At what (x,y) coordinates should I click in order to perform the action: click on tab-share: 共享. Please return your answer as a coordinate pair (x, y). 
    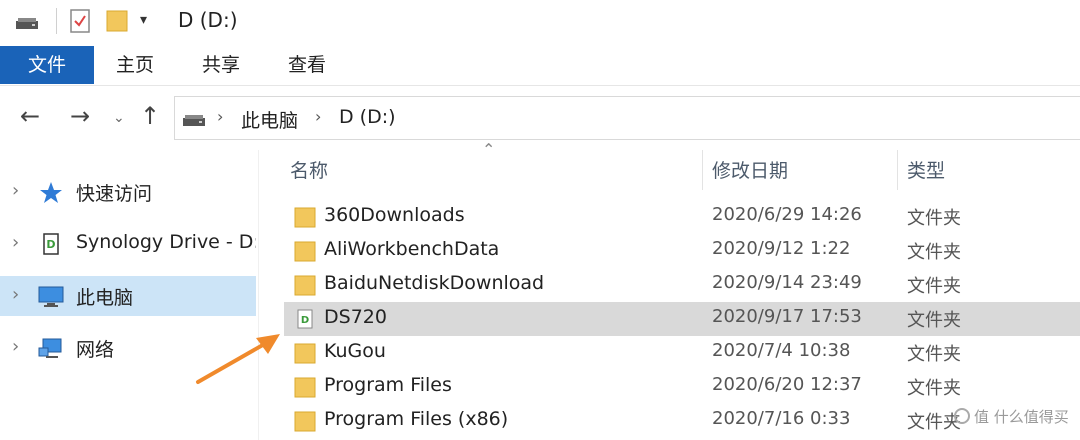
    Looking at the image, I should click on (221, 65).